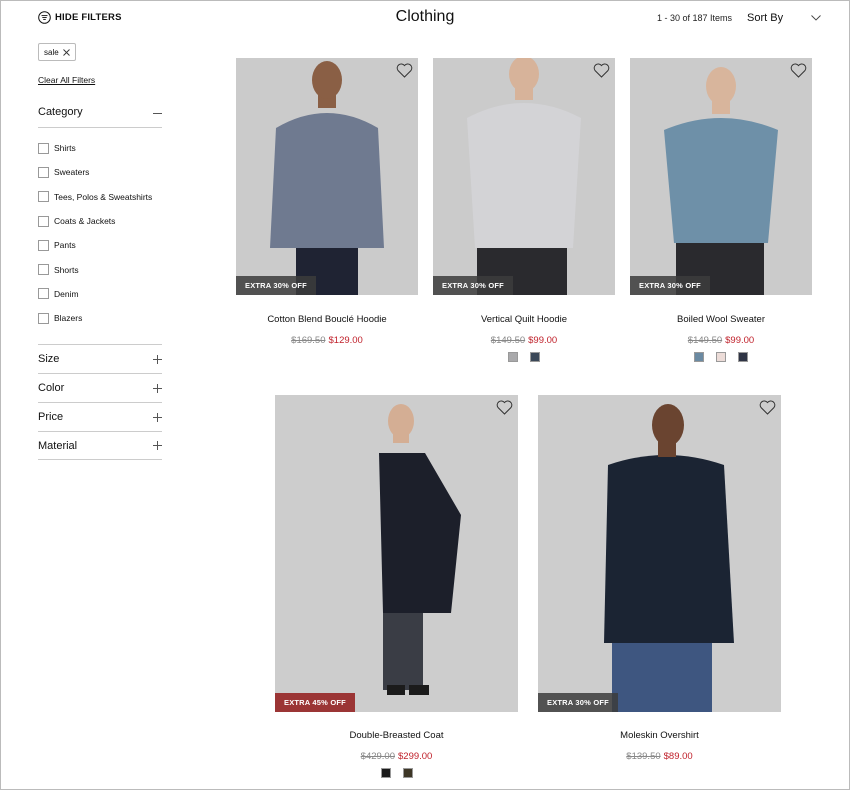 This screenshot has width=850, height=790. I want to click on category-item-tees: Tees, Polos & Sweatshirts, so click(95, 197).